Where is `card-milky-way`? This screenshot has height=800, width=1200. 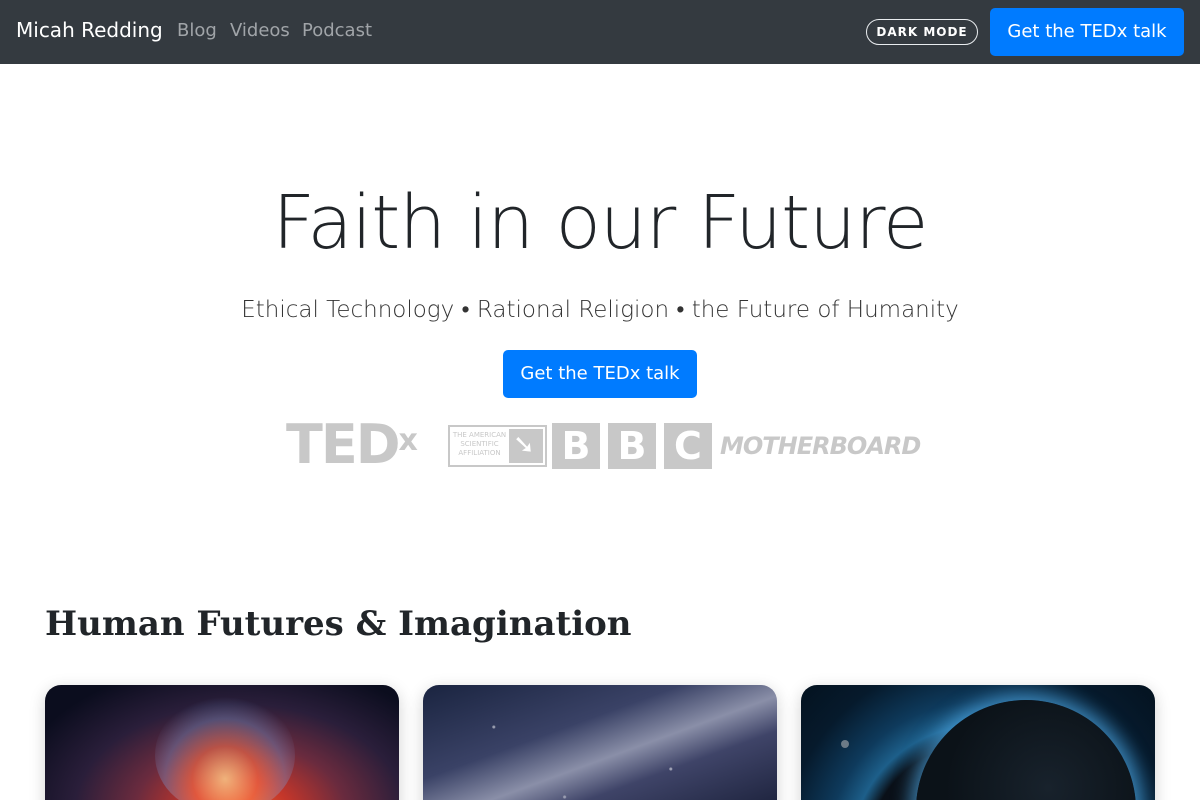 card-milky-way is located at coordinates (600, 742).